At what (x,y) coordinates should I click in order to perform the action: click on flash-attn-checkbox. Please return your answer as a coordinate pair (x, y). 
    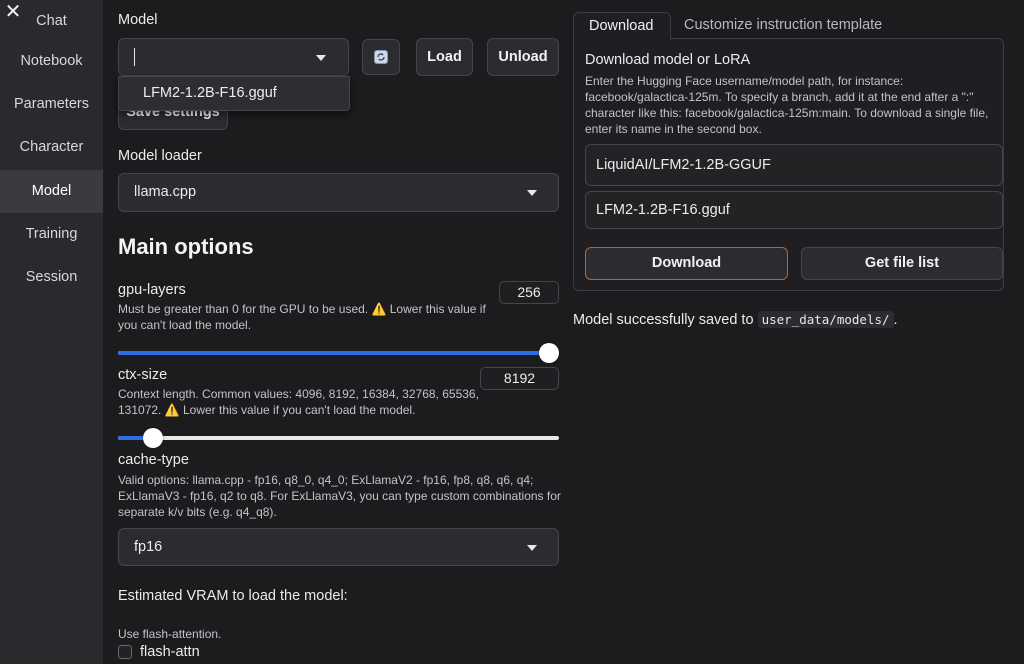
    Looking at the image, I should click on (125, 652).